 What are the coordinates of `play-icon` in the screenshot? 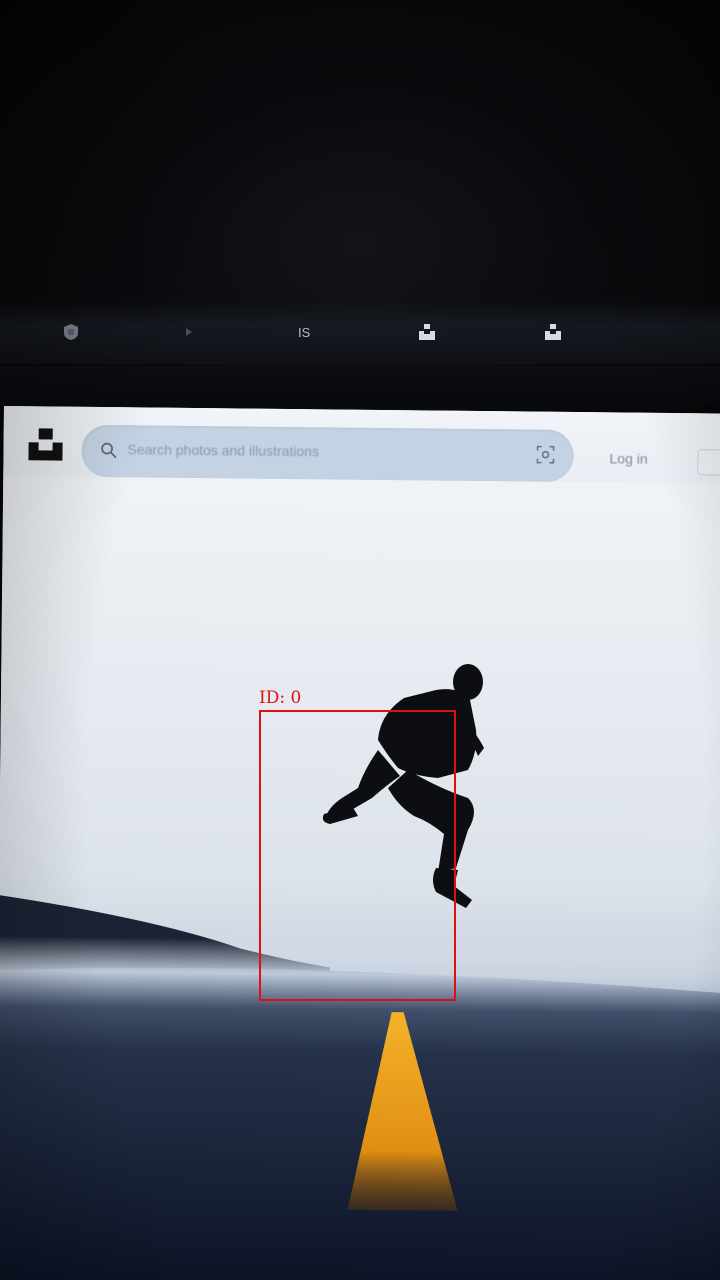 It's located at (189, 332).